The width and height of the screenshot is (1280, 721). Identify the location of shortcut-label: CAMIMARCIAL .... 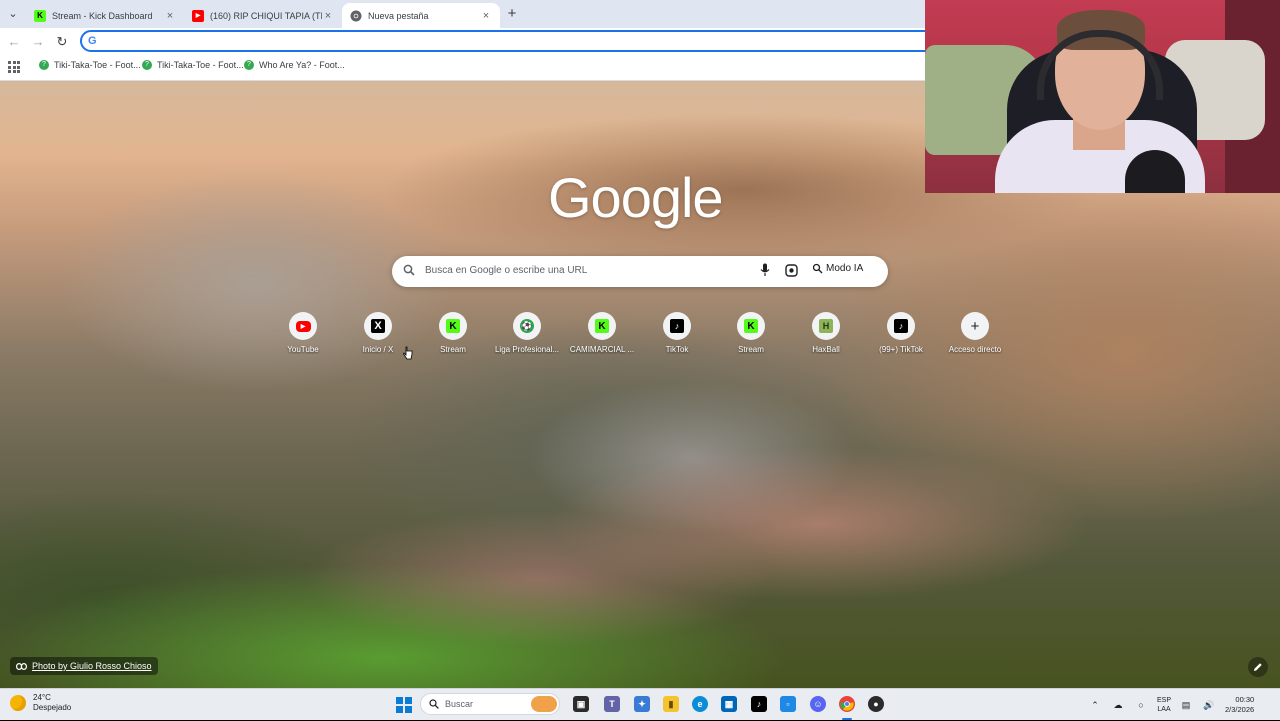
(602, 349).